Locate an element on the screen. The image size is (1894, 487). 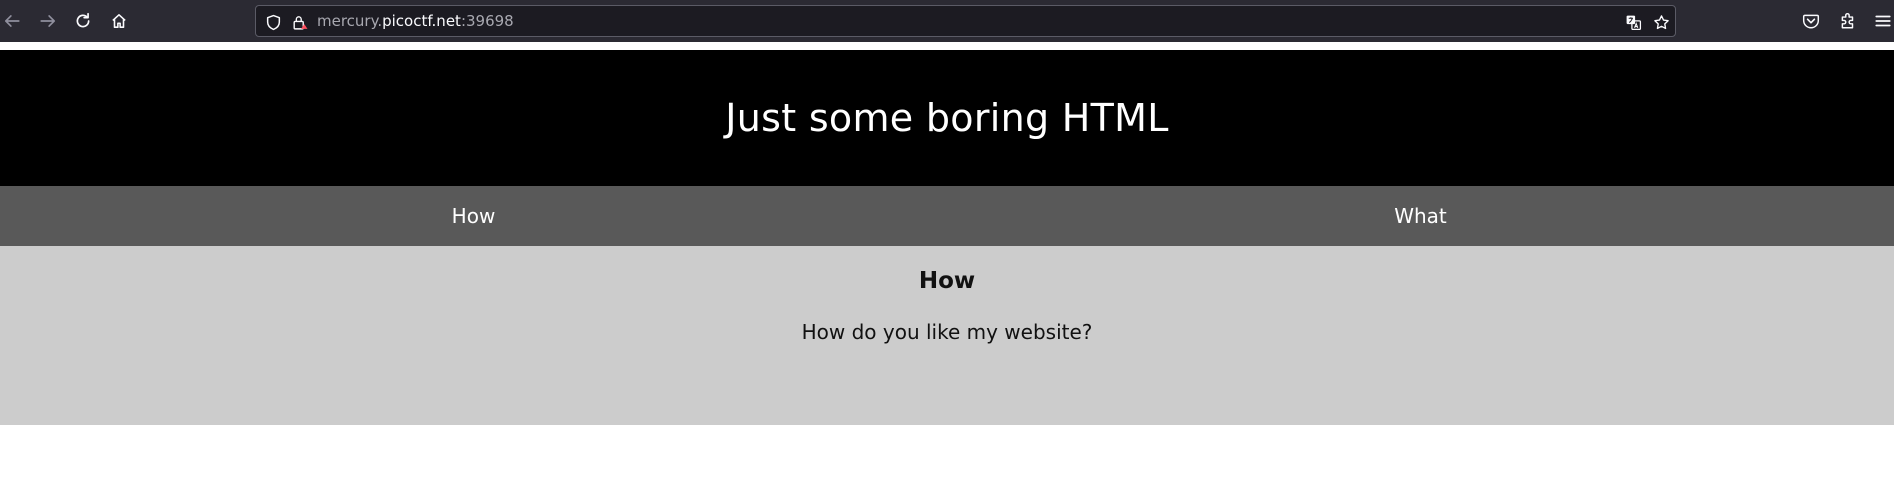
hamburger-menu-icon is located at coordinates (1883, 21).